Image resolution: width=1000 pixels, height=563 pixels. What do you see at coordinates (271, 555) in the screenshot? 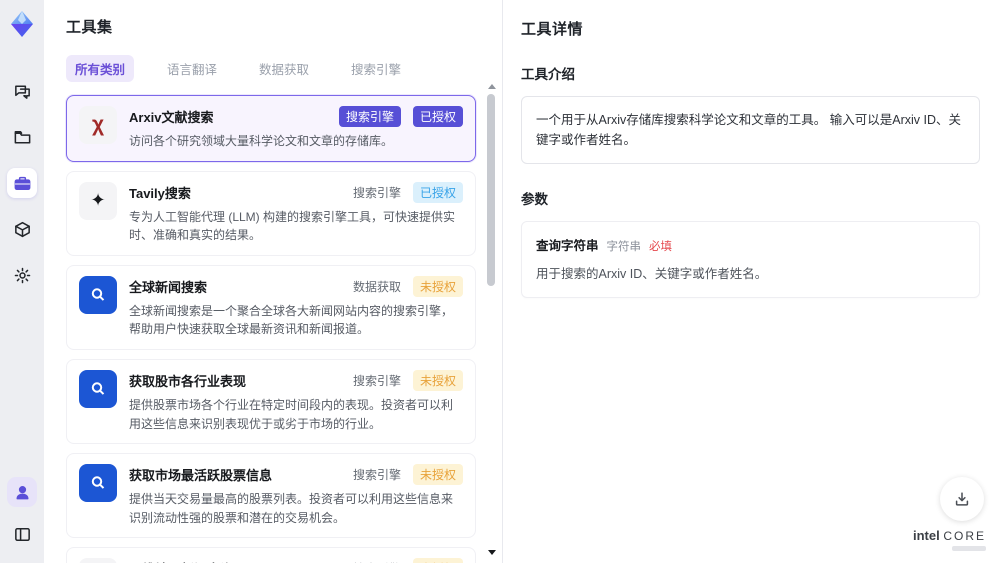
I see `tool-card-regional-news: 万维地区新闻查询 搜索引擎 未授权 查询具体行政区划内的新闻，快速了解各地新闻动` at bounding box center [271, 555].